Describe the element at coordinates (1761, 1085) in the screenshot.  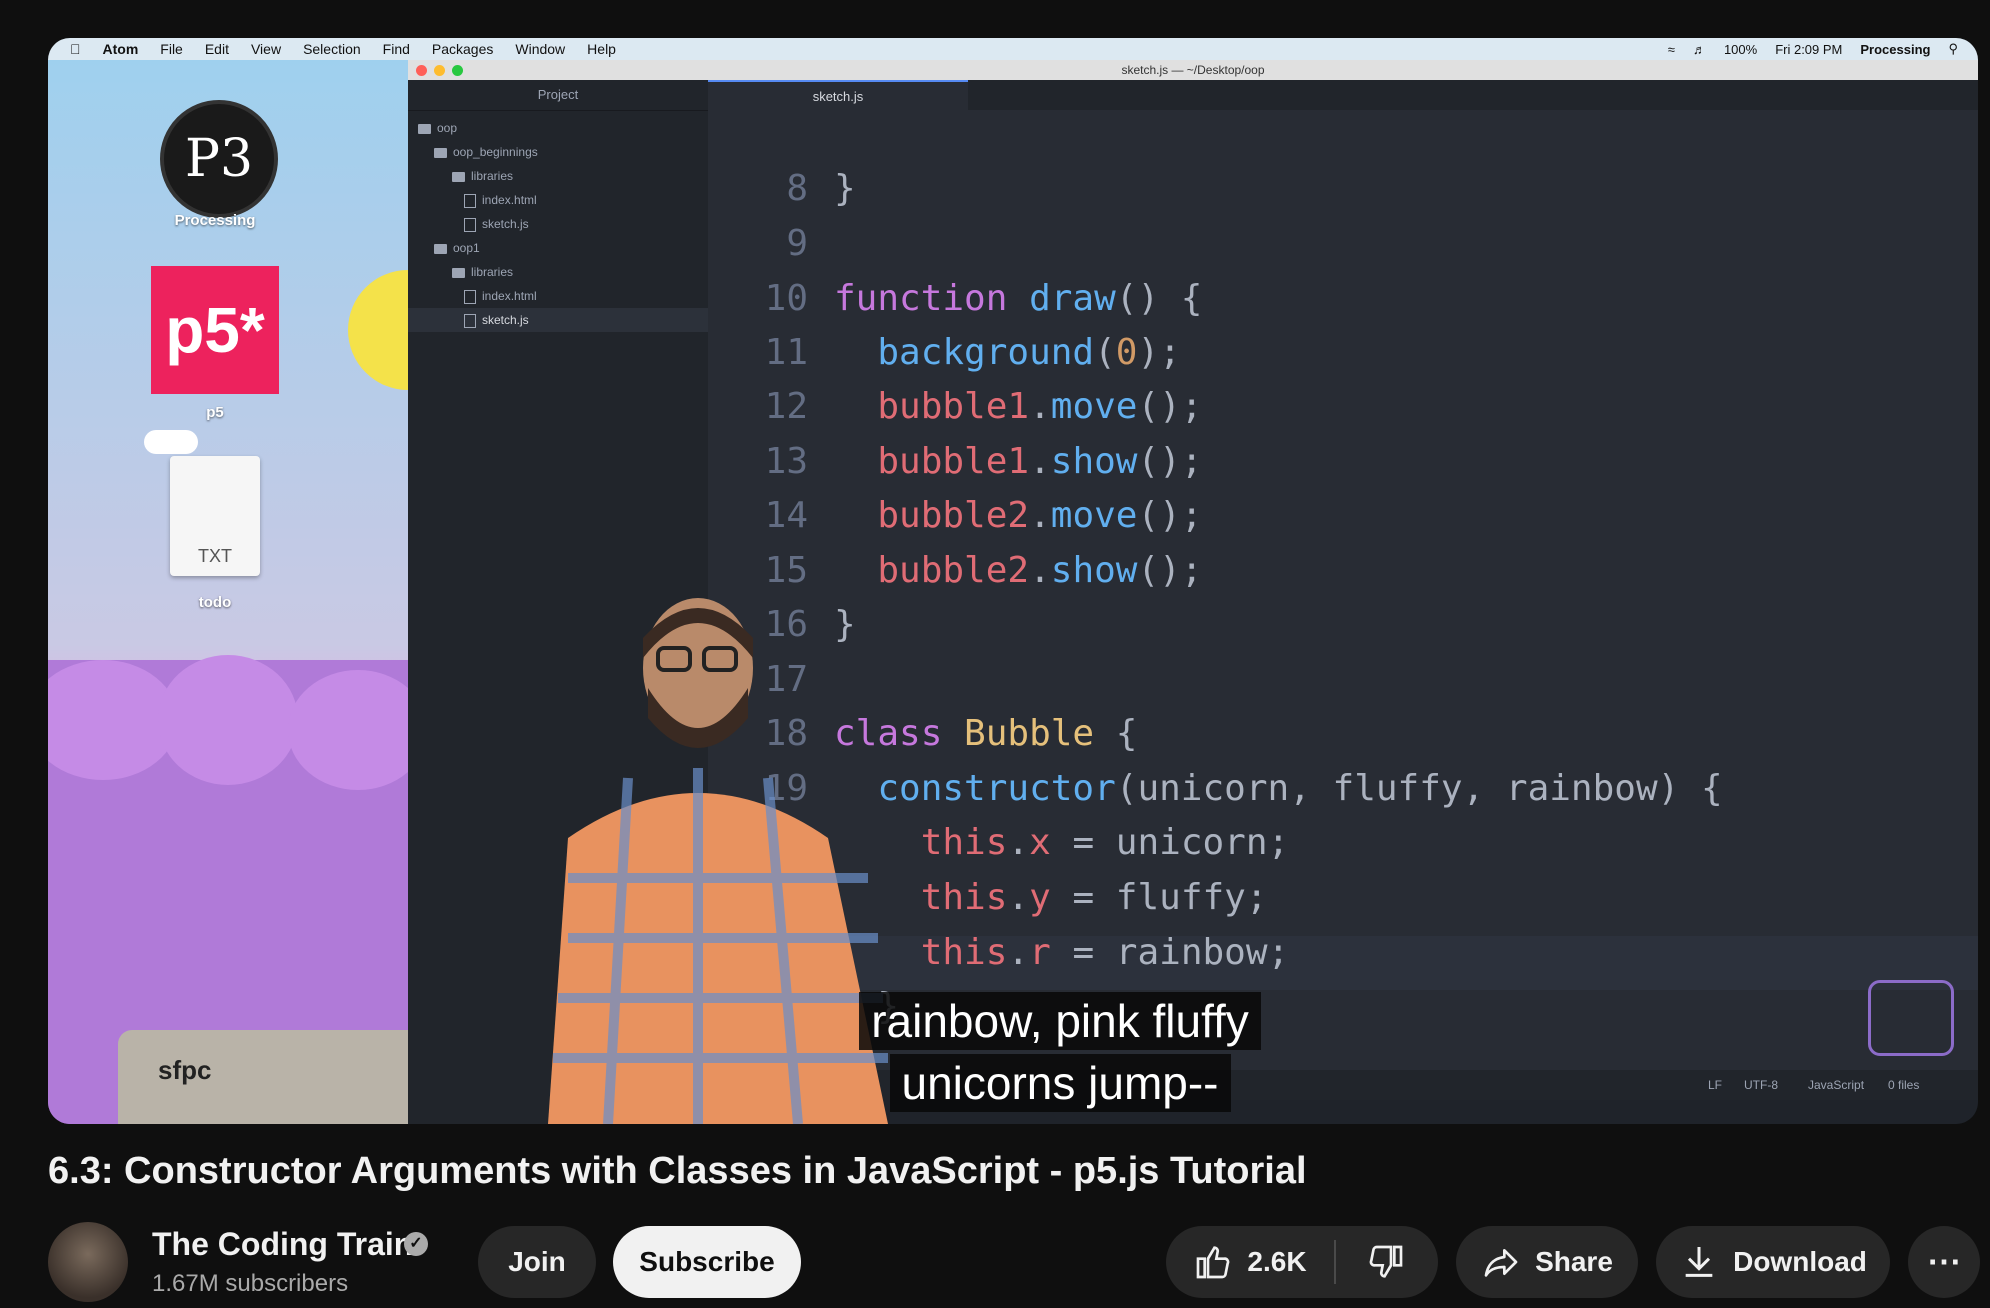
I see `encoding: UTF-8` at that location.